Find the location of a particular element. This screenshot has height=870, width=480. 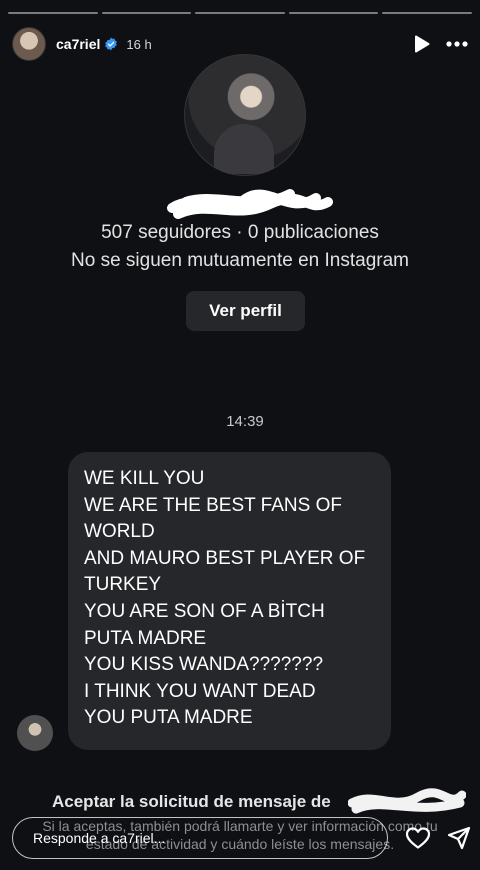

message-line: WE KILL YOU is located at coordinates (144, 478).